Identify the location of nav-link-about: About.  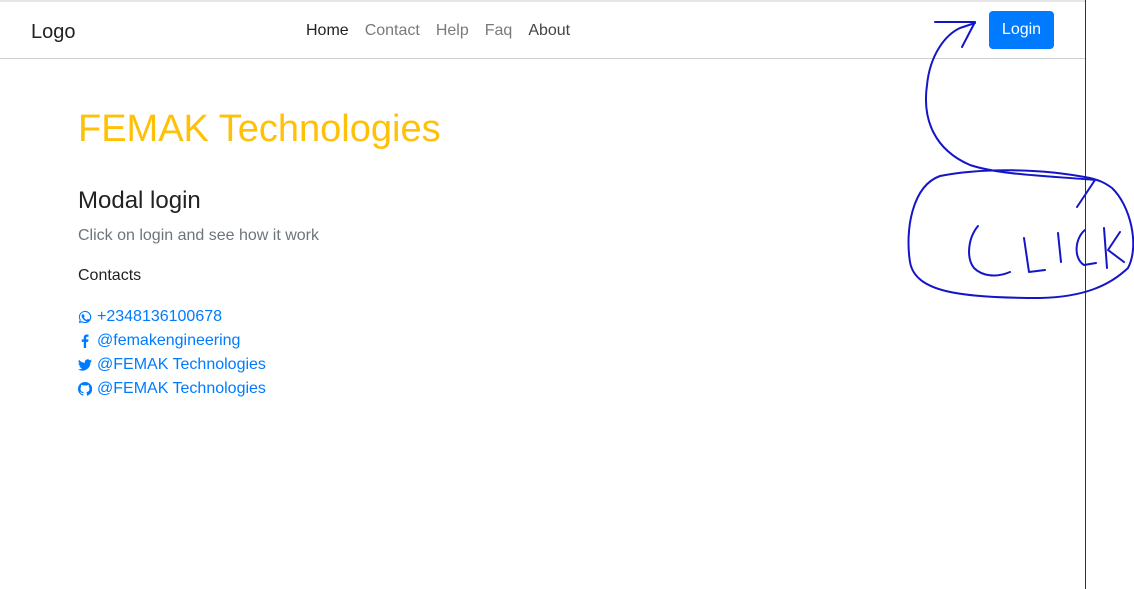
(549, 31).